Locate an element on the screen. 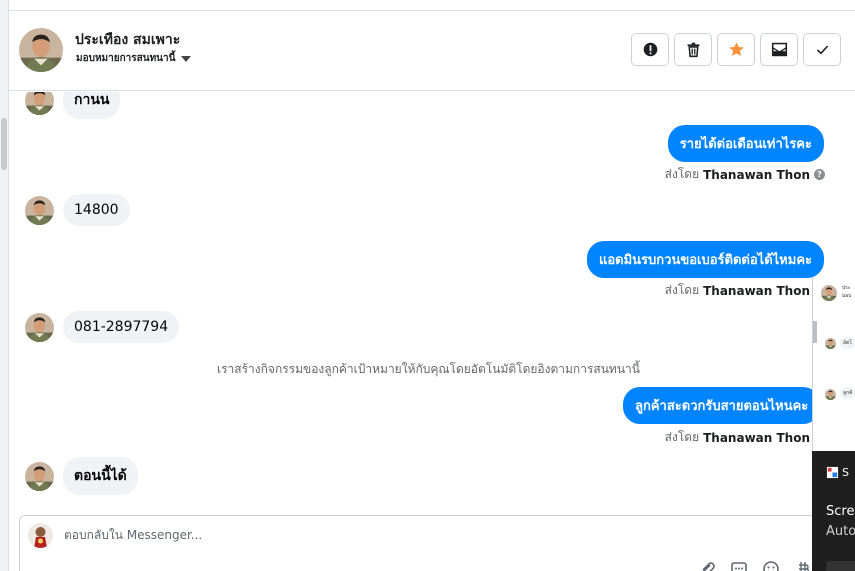 This screenshot has width=855, height=571. incoming-message: 14800 is located at coordinates (77, 210).